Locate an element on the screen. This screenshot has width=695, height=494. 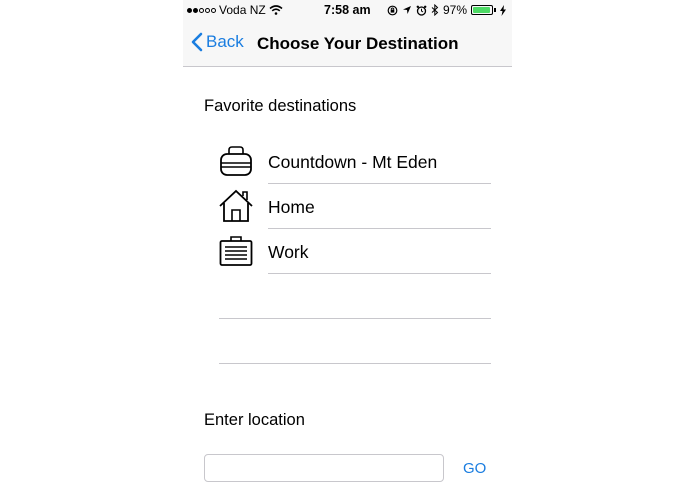
rotation-lock-icon is located at coordinates (392, 10).